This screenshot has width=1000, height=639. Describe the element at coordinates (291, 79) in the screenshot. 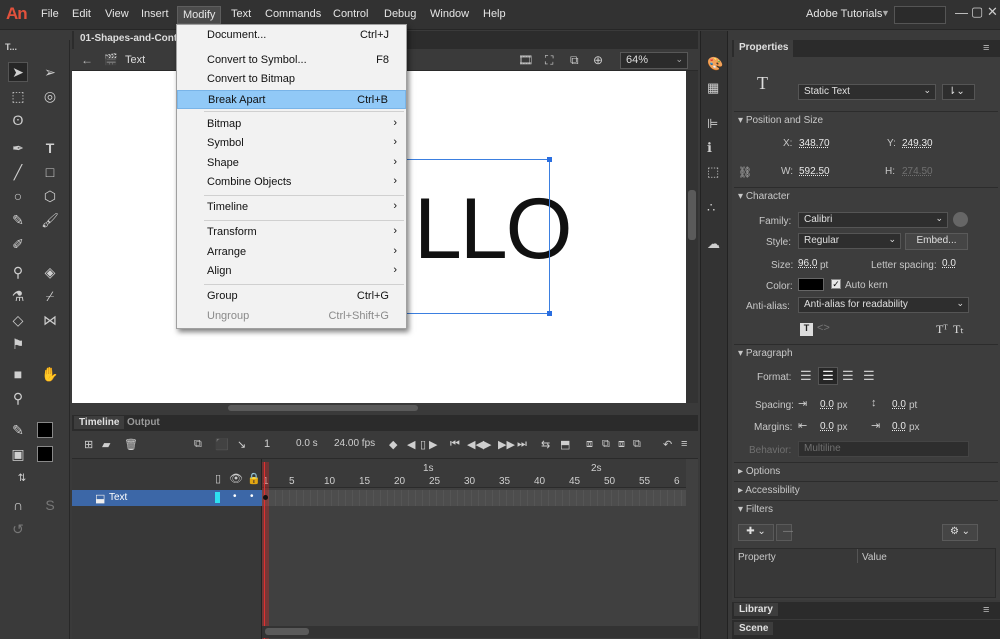

I see `menu-item-convert-to-bitmap: Convert to Bitmap` at that location.